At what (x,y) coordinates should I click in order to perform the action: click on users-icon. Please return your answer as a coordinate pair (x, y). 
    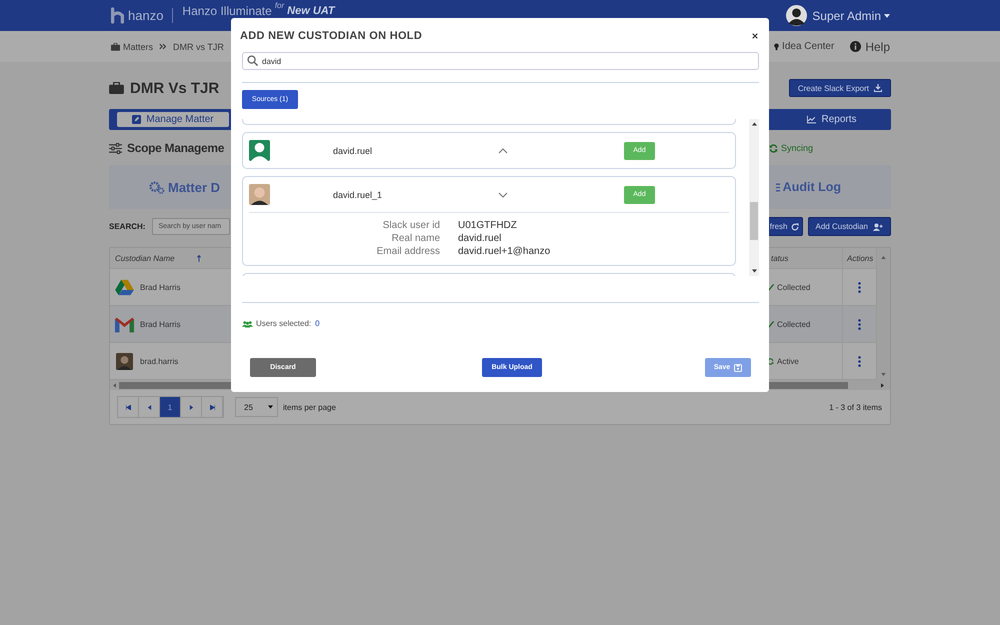
    Looking at the image, I should click on (247, 324).